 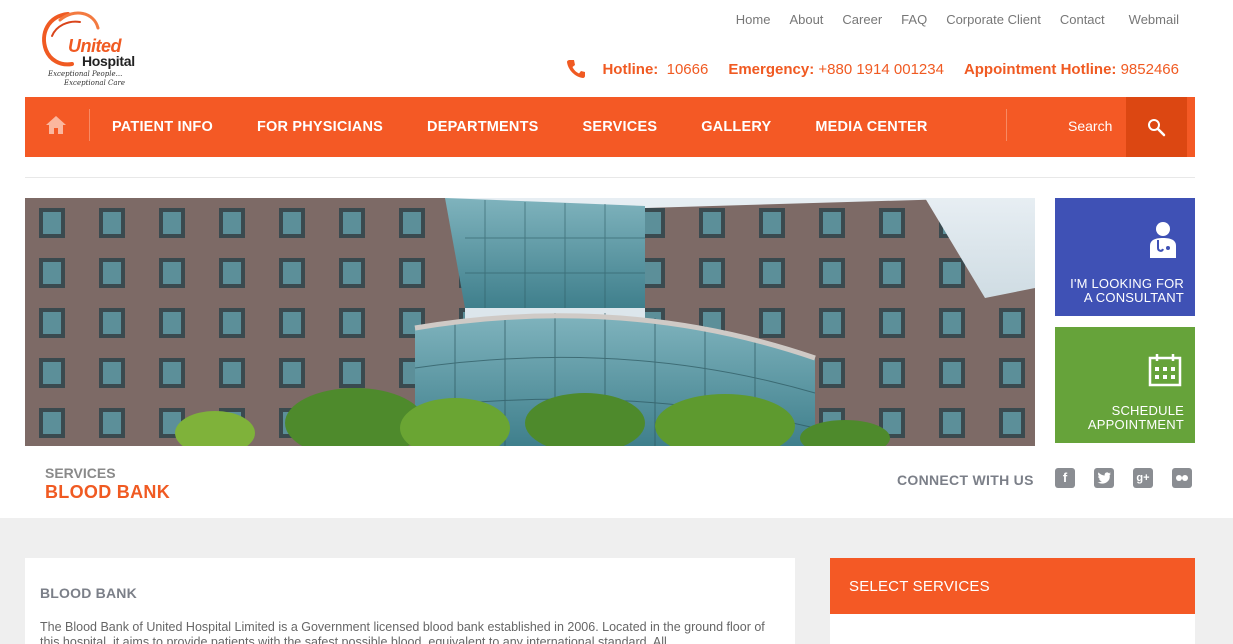 I want to click on hotline-value: 10666, so click(x=687, y=69).